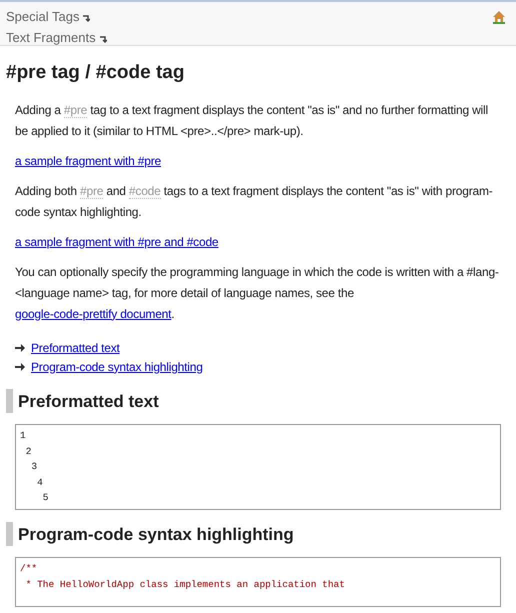 The image size is (516, 613). I want to click on breadcrumb-link: Text Fragments, so click(56, 37).